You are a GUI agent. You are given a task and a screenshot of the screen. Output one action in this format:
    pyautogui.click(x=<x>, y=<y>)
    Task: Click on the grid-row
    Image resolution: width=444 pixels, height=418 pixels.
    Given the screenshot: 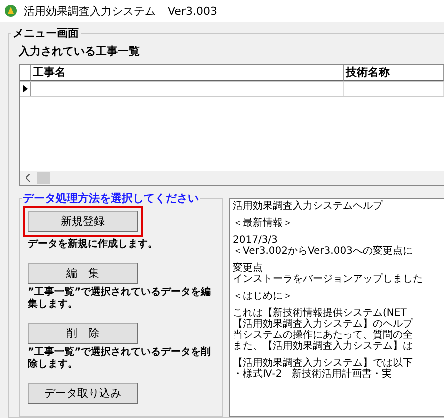 What is the action you would take?
    pyautogui.click(x=232, y=89)
    